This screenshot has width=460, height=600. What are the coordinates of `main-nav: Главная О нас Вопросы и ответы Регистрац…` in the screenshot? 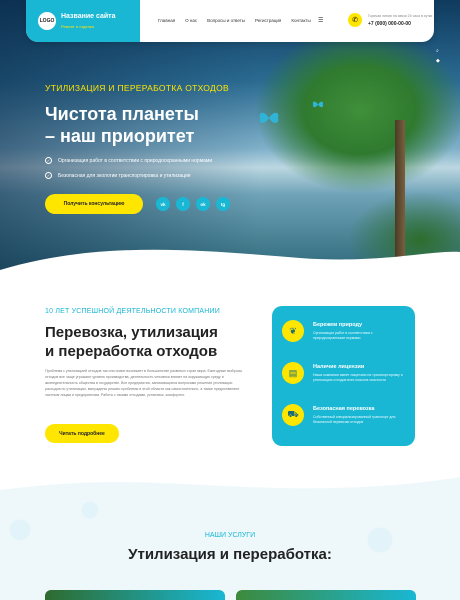 It's located at (234, 20).